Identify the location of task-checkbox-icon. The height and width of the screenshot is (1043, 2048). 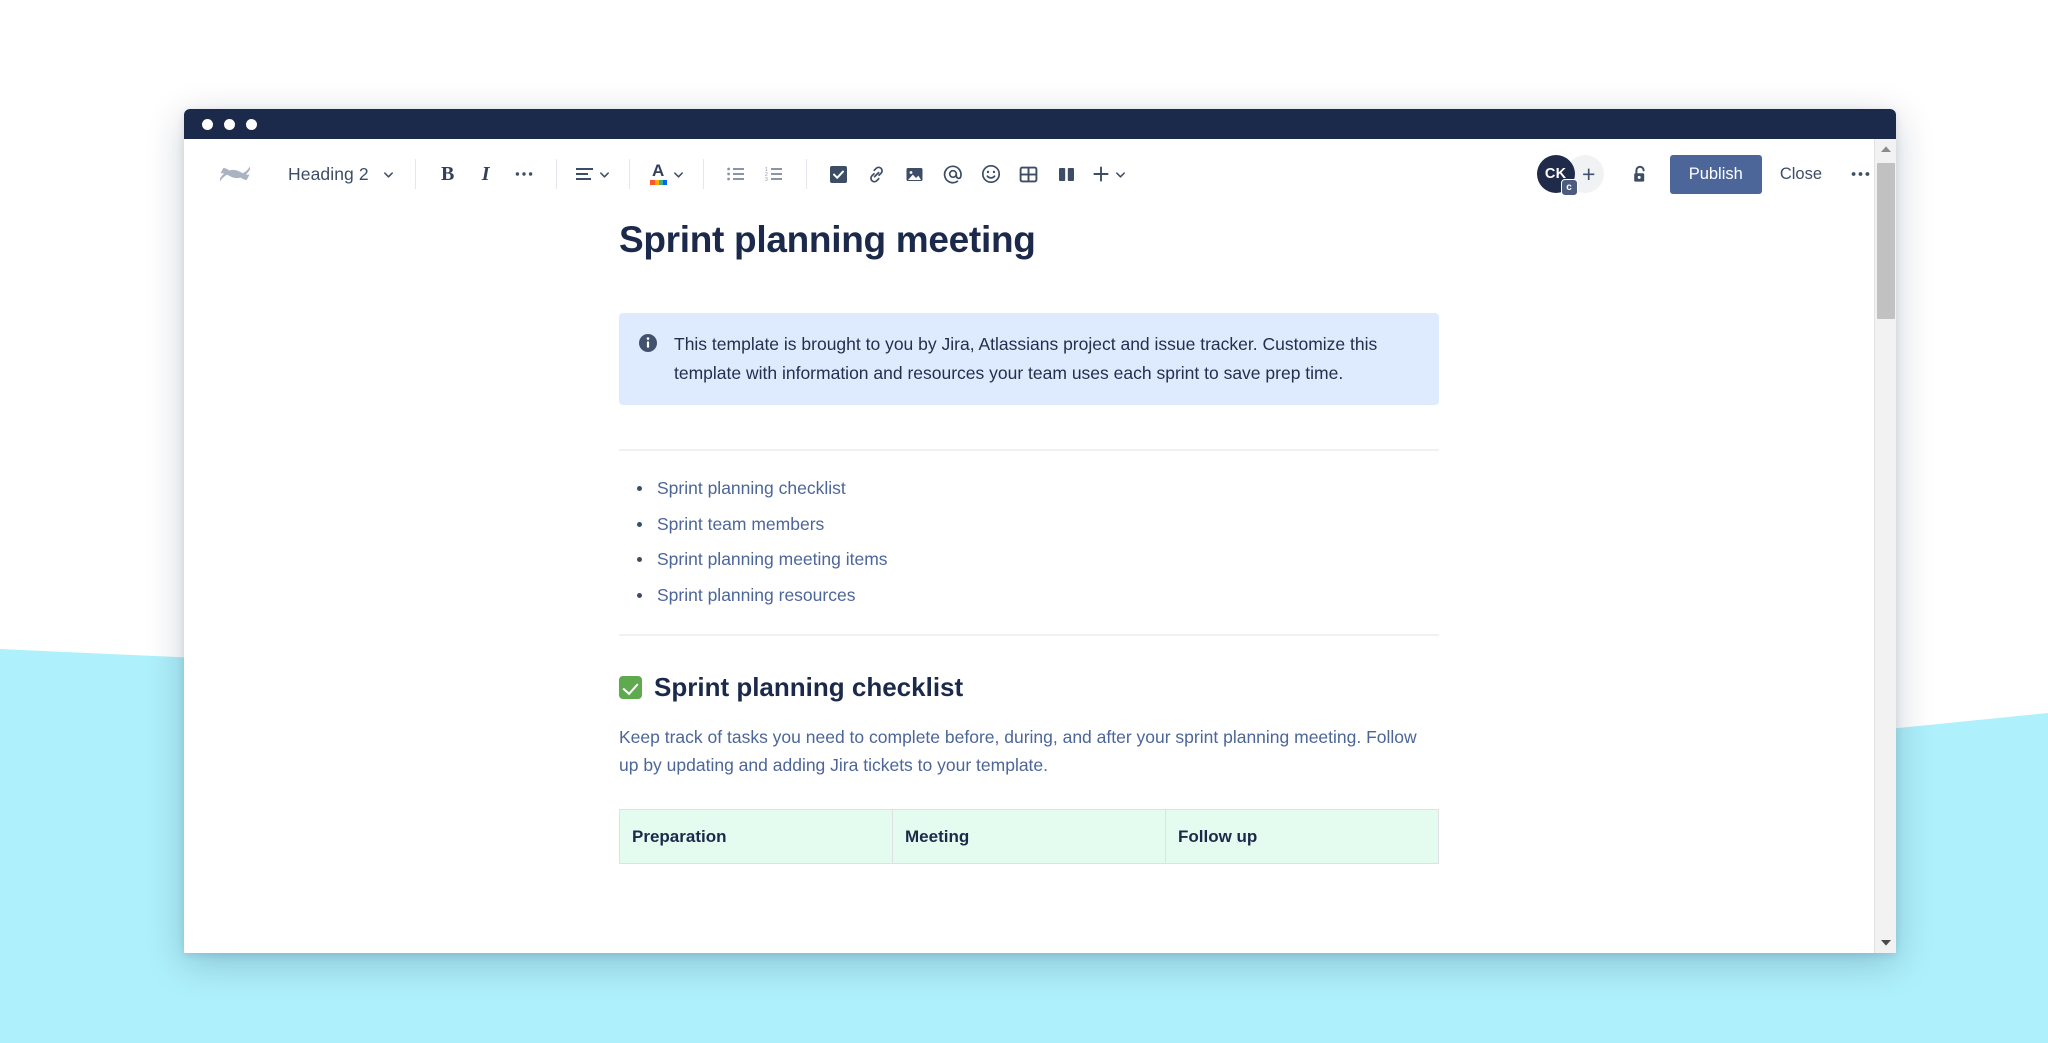
(839, 174).